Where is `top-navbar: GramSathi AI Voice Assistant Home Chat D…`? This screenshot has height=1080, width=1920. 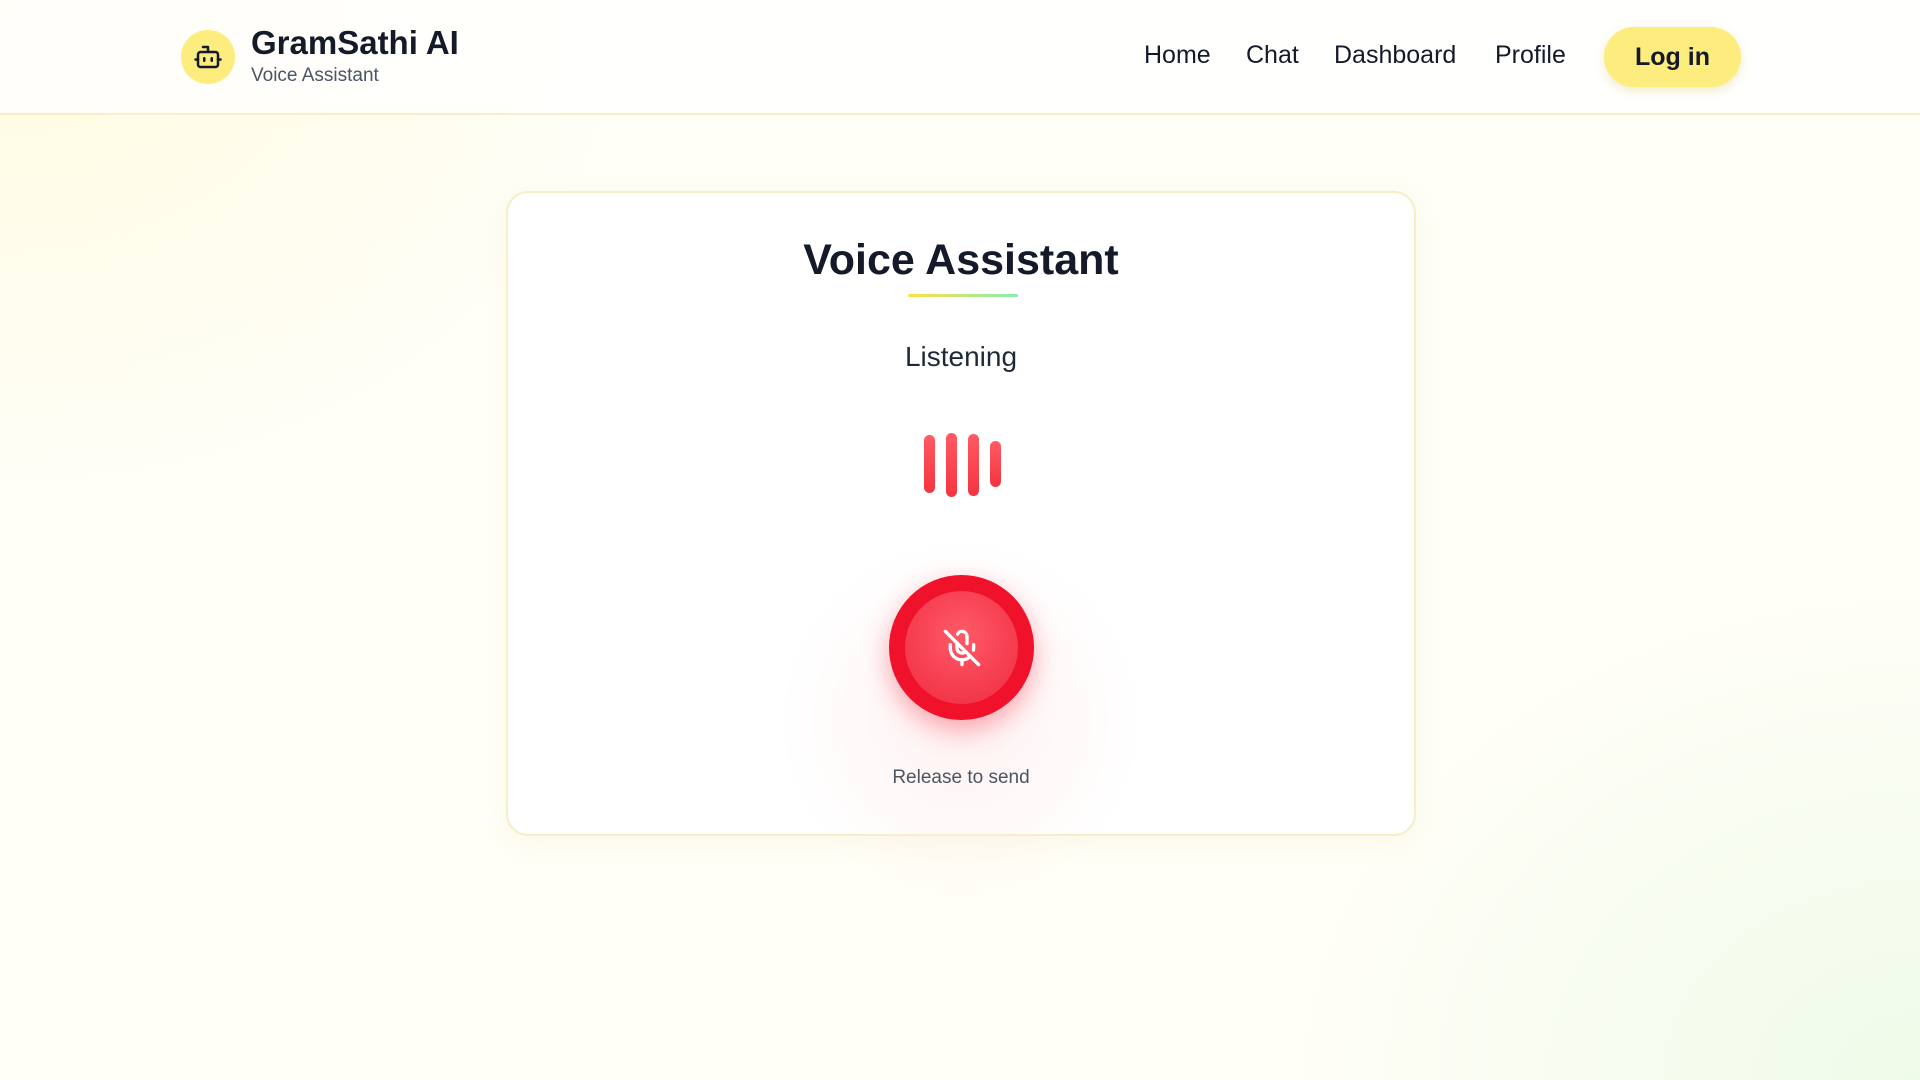 top-navbar: GramSathi AI Voice Assistant Home Chat D… is located at coordinates (960, 57).